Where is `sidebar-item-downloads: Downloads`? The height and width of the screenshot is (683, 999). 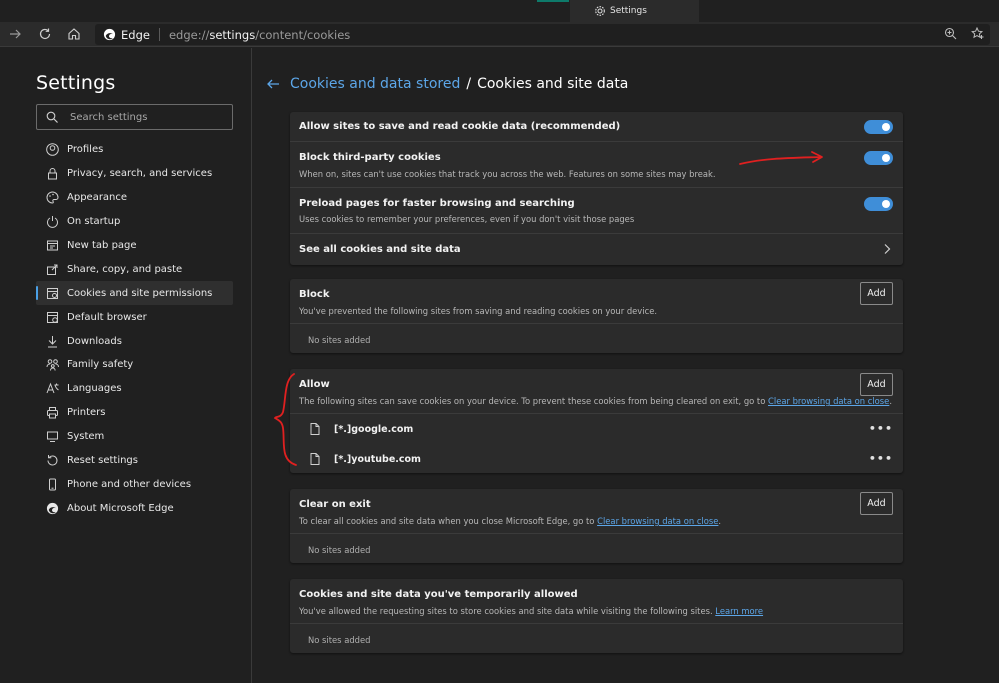
sidebar-item-downloads: Downloads is located at coordinates (134, 341).